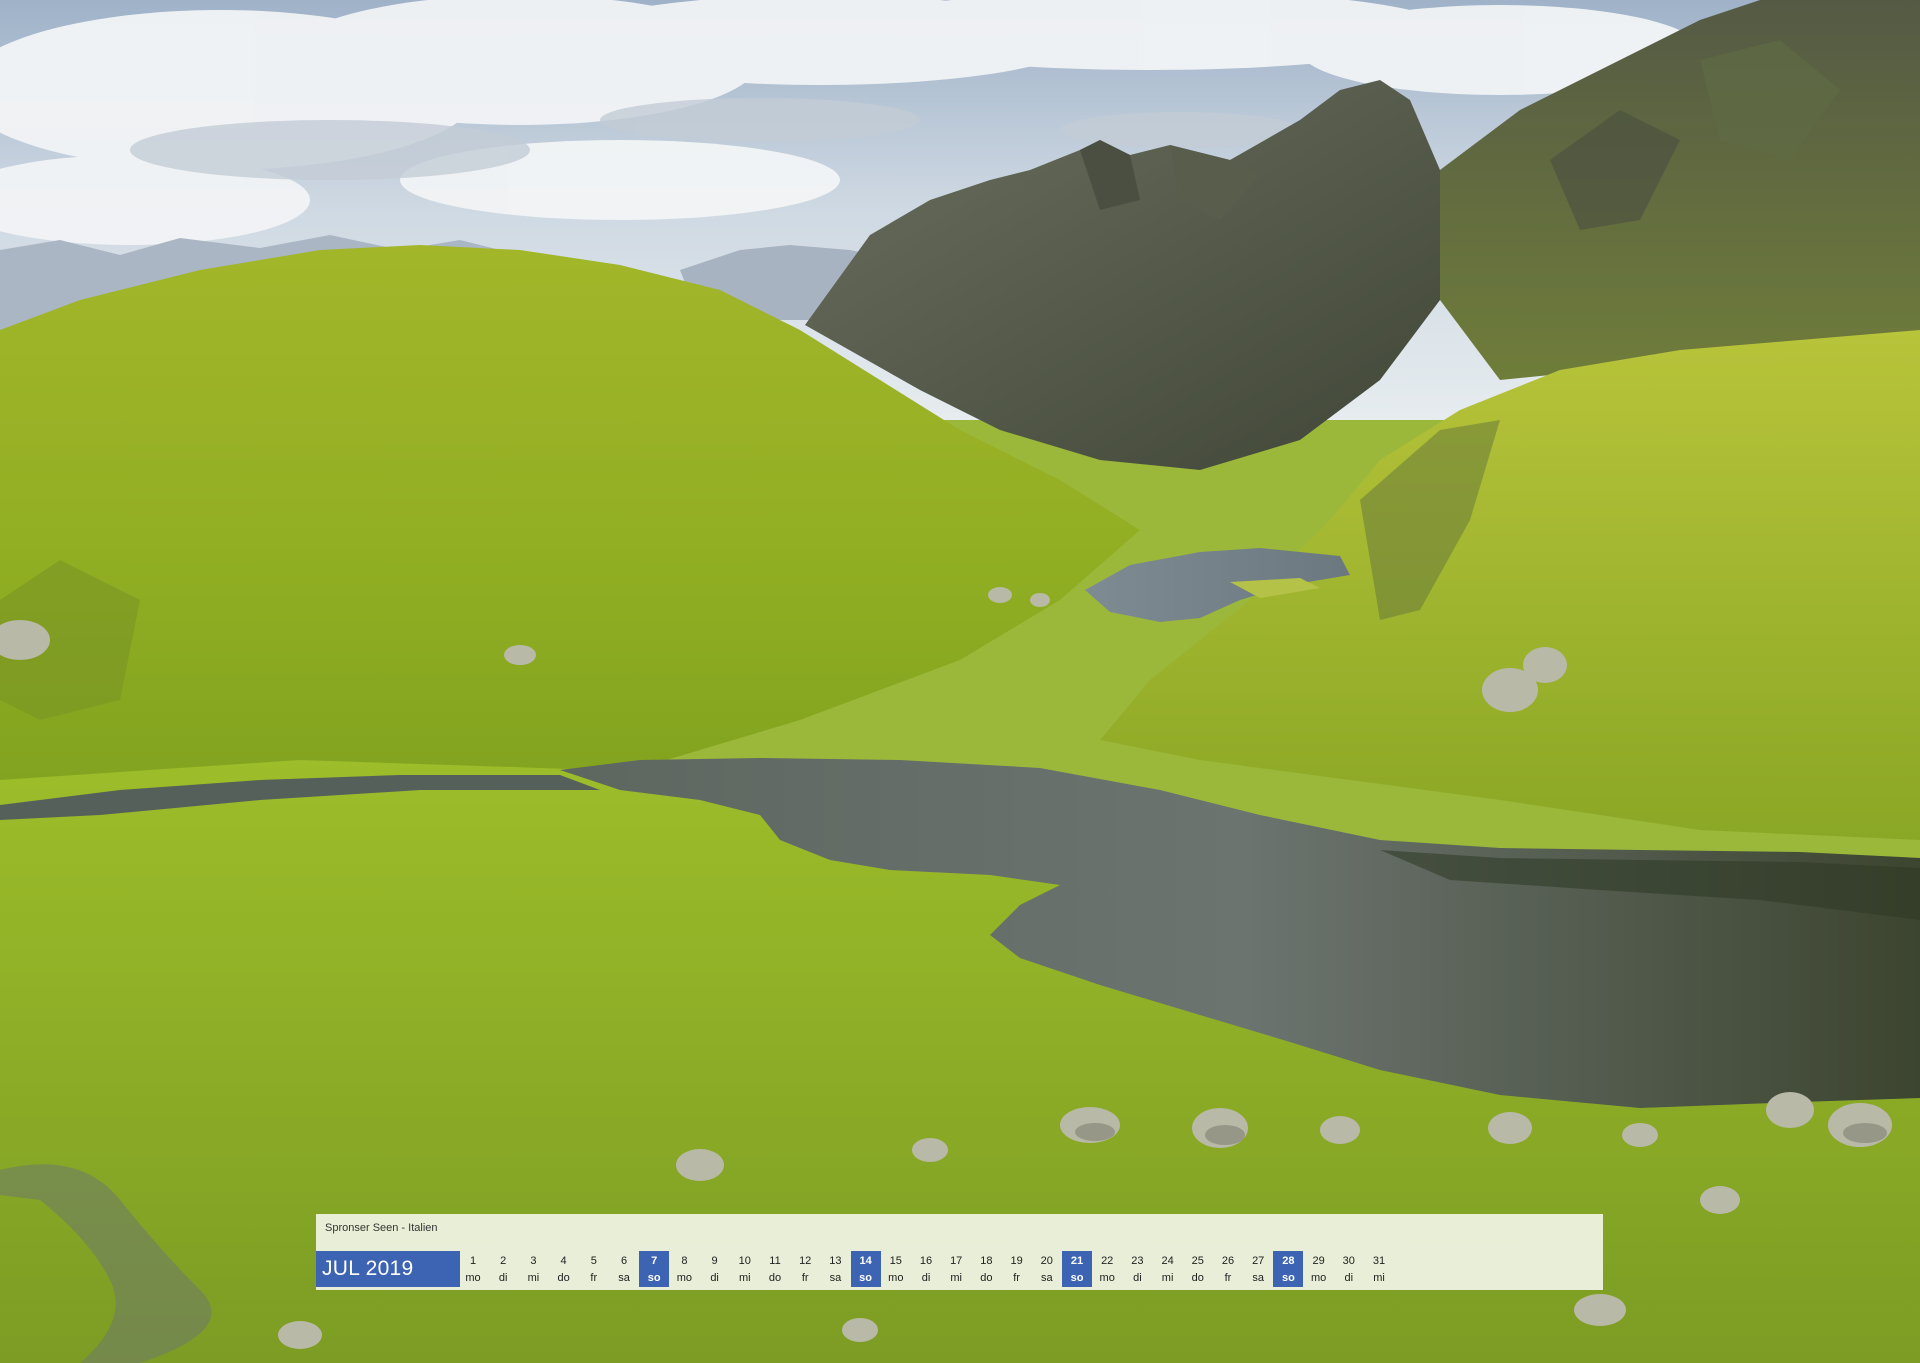 The height and width of the screenshot is (1363, 1920). Describe the element at coordinates (1107, 1261) in the screenshot. I see `day-number: 22` at that location.